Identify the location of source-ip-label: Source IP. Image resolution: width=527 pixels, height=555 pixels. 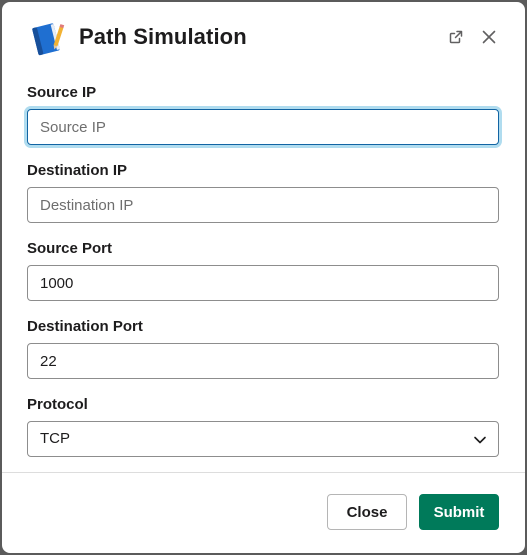
(62, 92).